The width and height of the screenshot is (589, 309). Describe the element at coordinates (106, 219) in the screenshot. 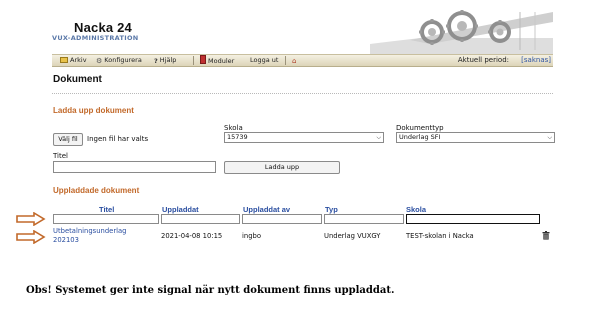

I see `filter-titel-input` at that location.